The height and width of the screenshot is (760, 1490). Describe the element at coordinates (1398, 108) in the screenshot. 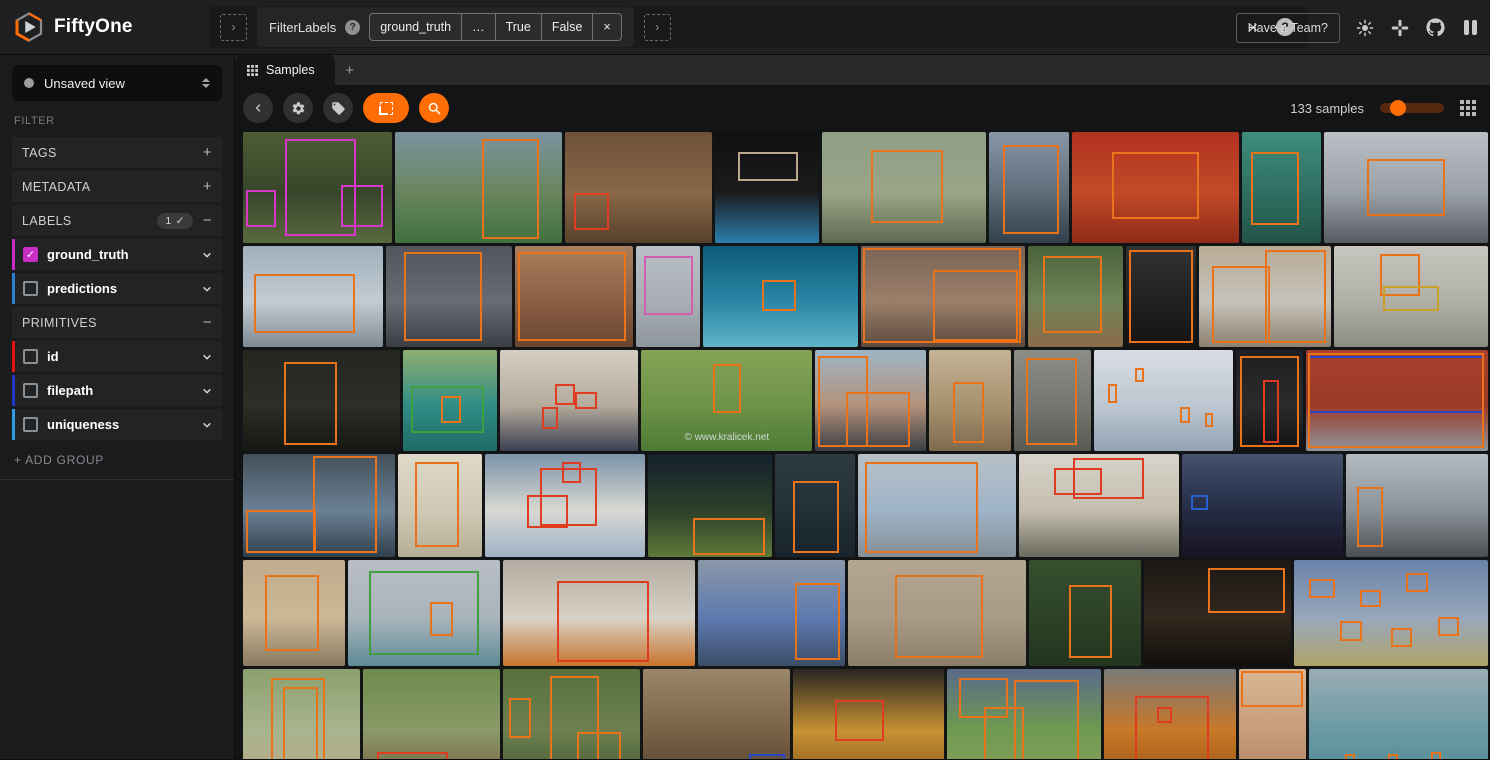

I see `slider-thumb` at that location.